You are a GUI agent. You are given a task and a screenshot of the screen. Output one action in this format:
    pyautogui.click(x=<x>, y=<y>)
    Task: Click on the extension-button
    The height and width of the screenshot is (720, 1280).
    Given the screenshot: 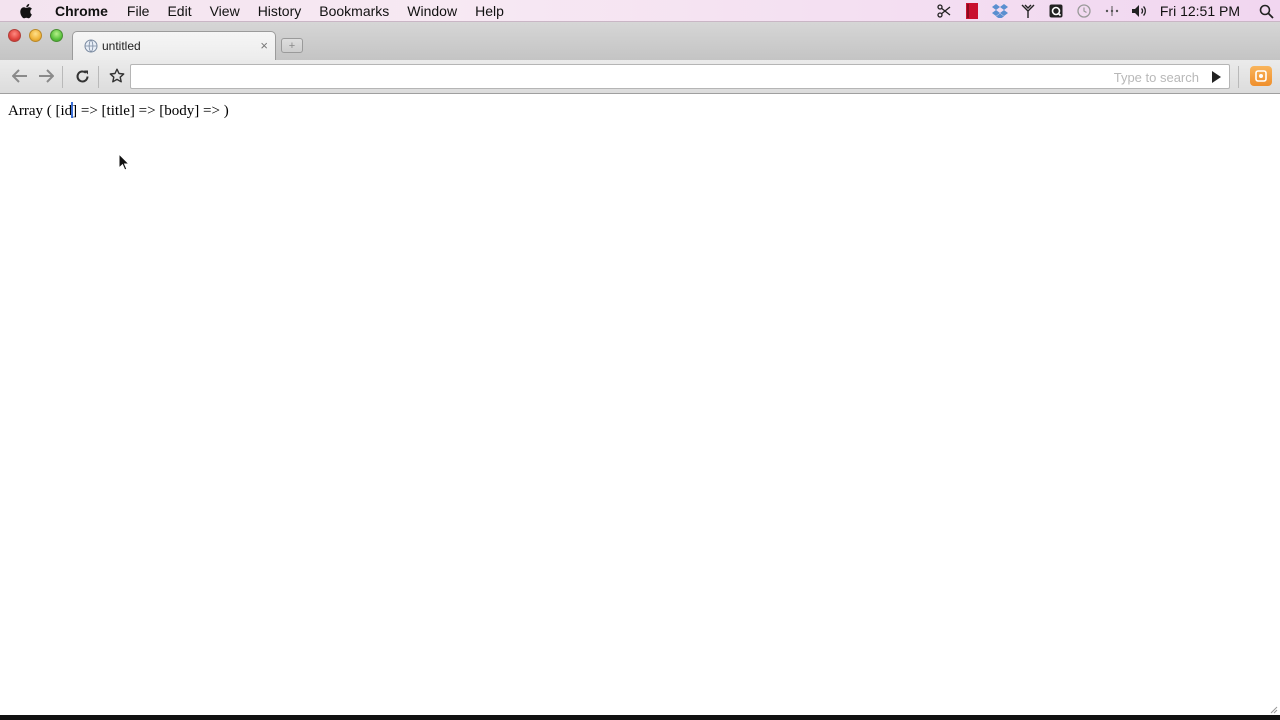 What is the action you would take?
    pyautogui.click(x=1261, y=76)
    